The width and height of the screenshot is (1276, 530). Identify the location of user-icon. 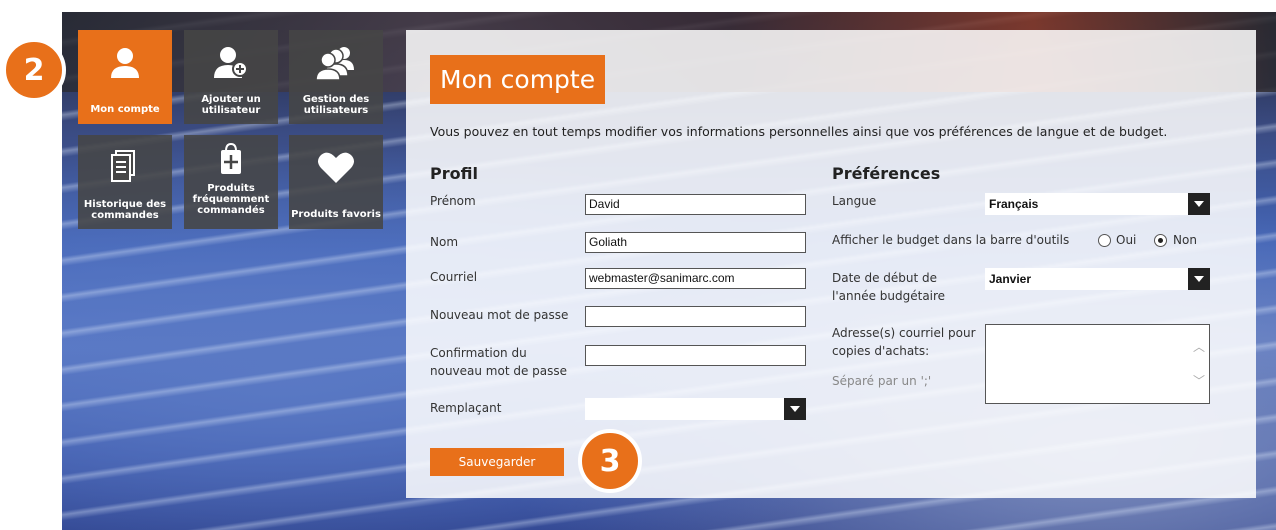
(125, 63).